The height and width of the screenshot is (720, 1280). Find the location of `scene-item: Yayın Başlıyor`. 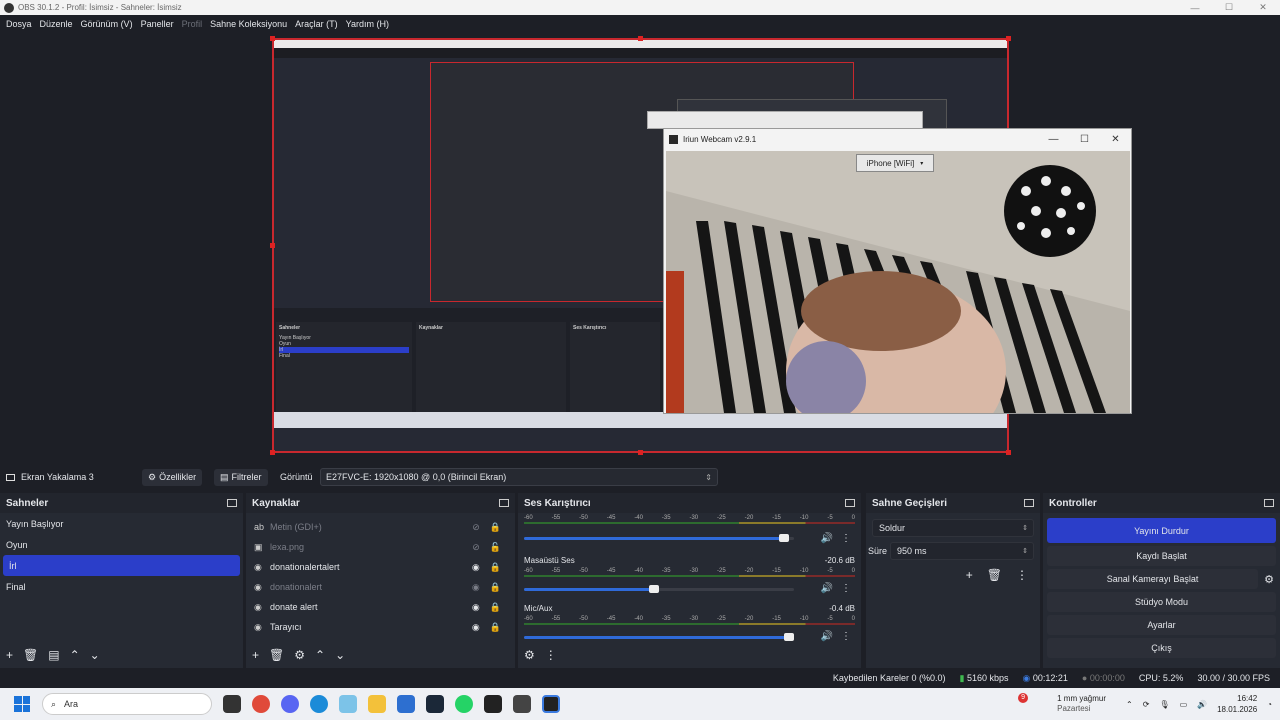

scene-item: Yayın Başlıyor is located at coordinates (121, 523).